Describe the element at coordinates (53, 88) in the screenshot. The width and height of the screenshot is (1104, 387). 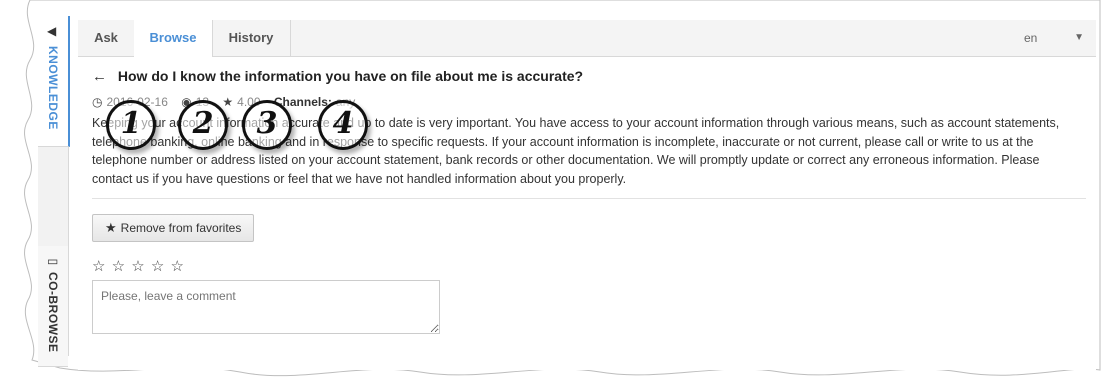
I see `knowledge-label: KNOWLEDGE` at that location.